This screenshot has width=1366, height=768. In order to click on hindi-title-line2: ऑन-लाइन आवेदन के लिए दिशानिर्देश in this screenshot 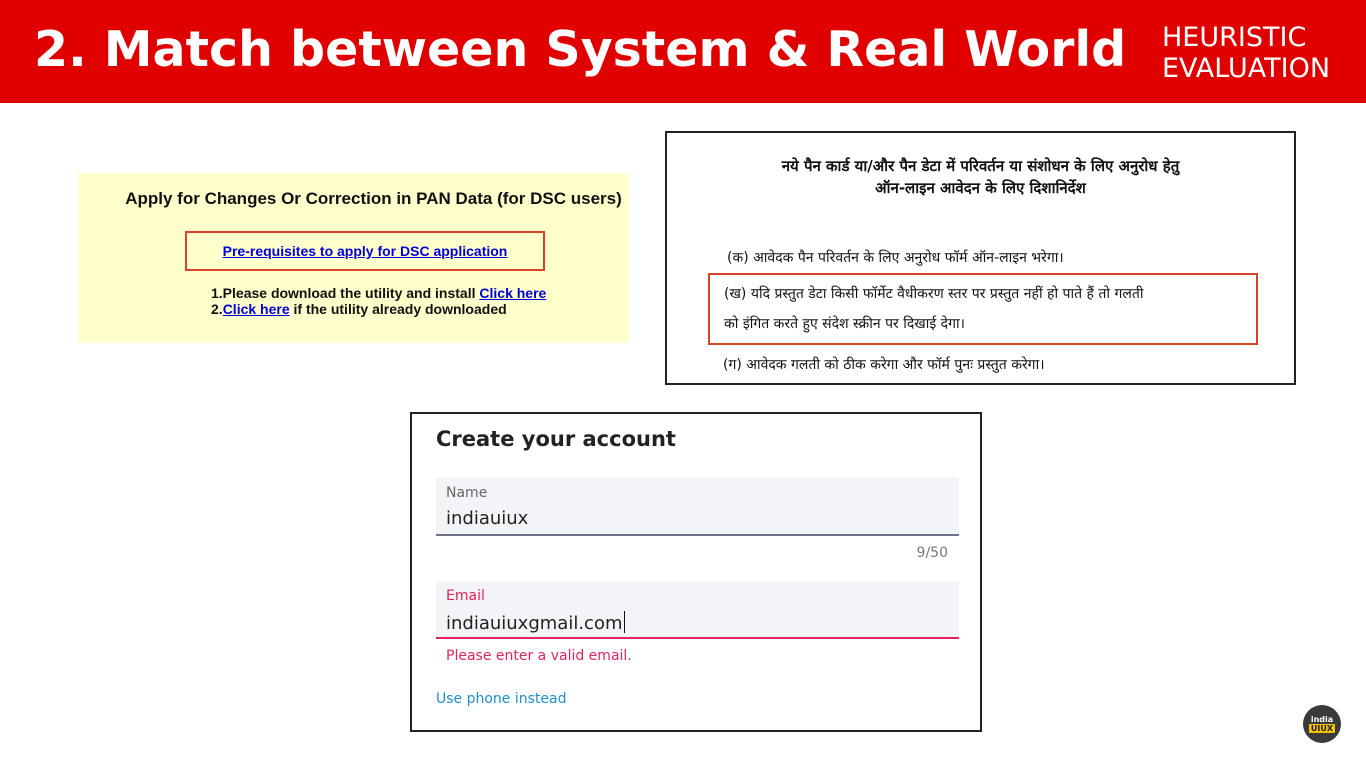, I will do `click(980, 188)`.